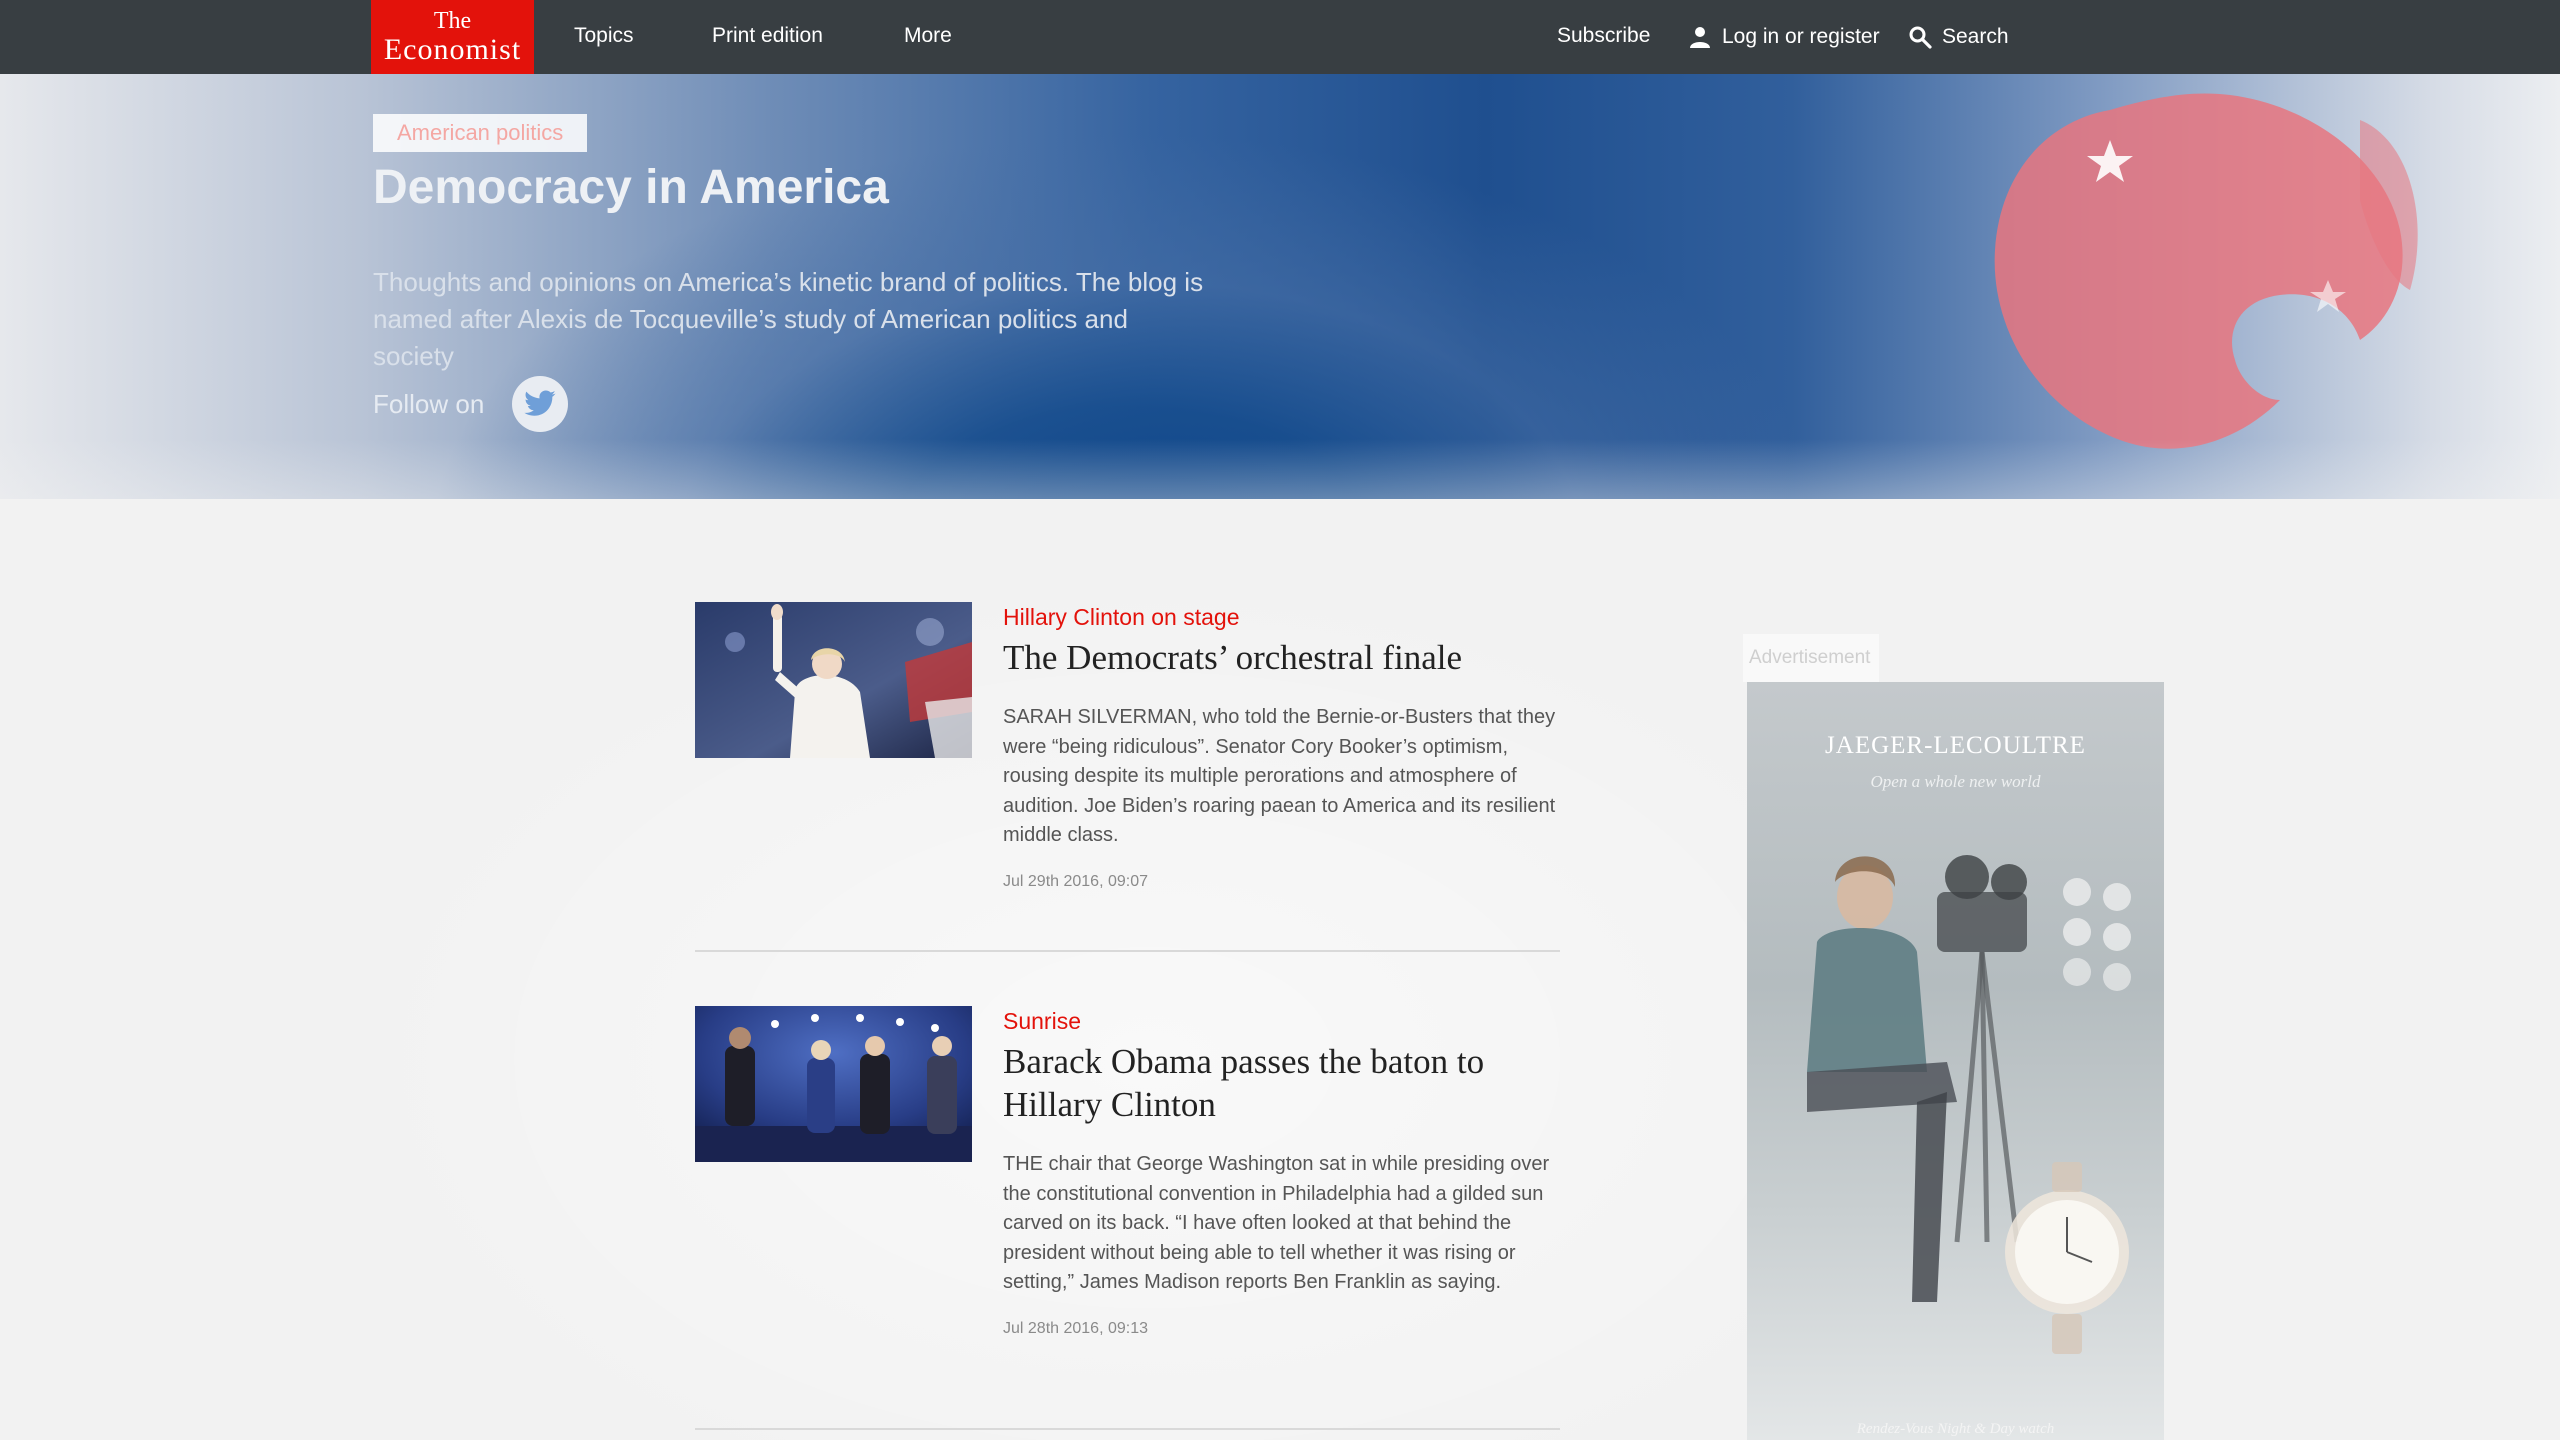 This screenshot has width=2560, height=1440. What do you see at coordinates (2206, 271) in the screenshot?
I see `republican-elephant-illustration` at bounding box center [2206, 271].